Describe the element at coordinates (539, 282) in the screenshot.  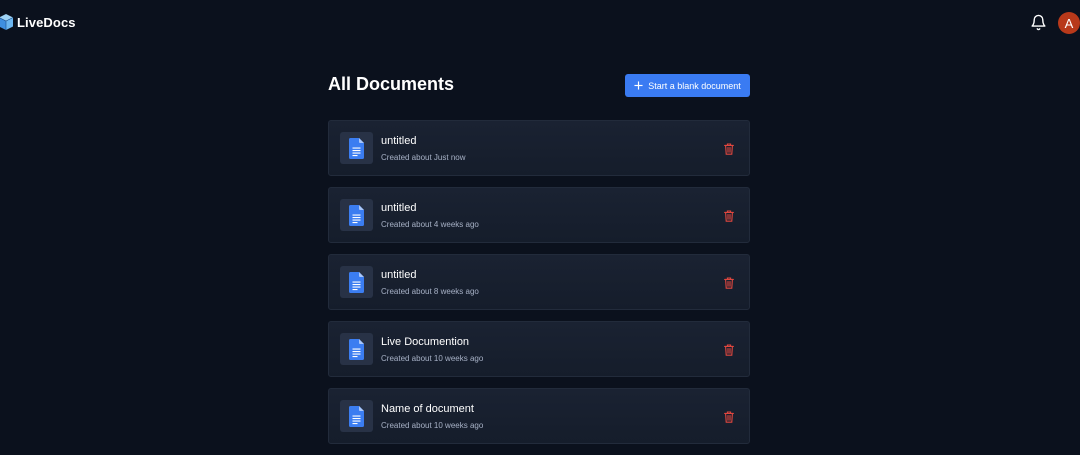
I see `document-card: untitled Created about 8 weeks ago` at that location.